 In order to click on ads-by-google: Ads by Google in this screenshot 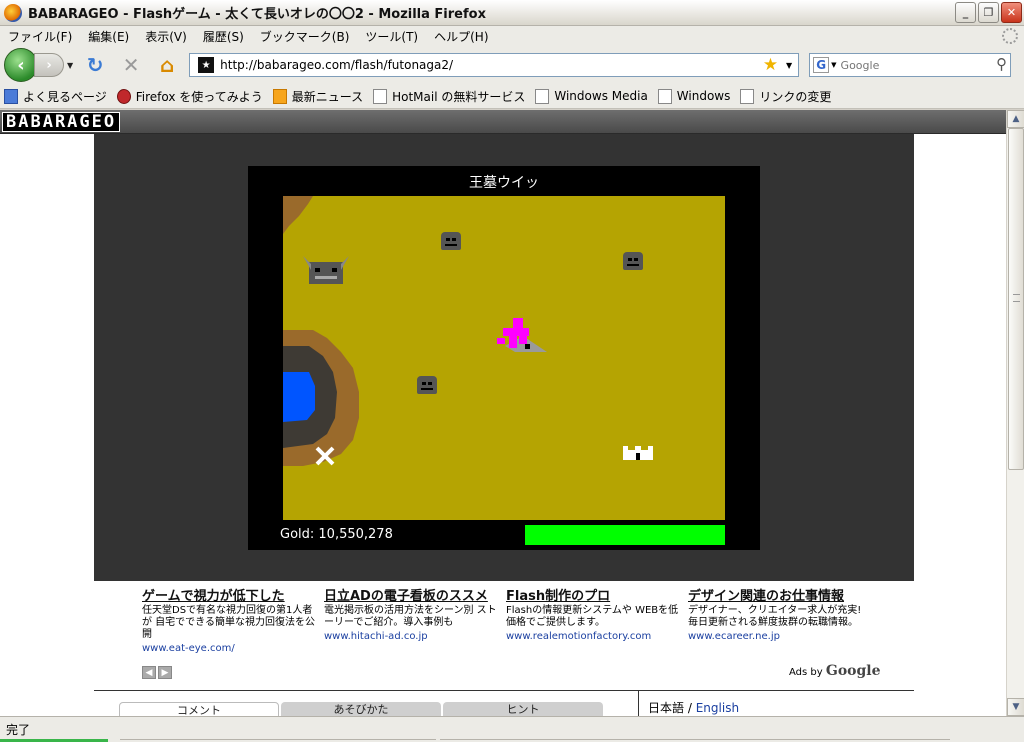, I will do `click(835, 671)`.